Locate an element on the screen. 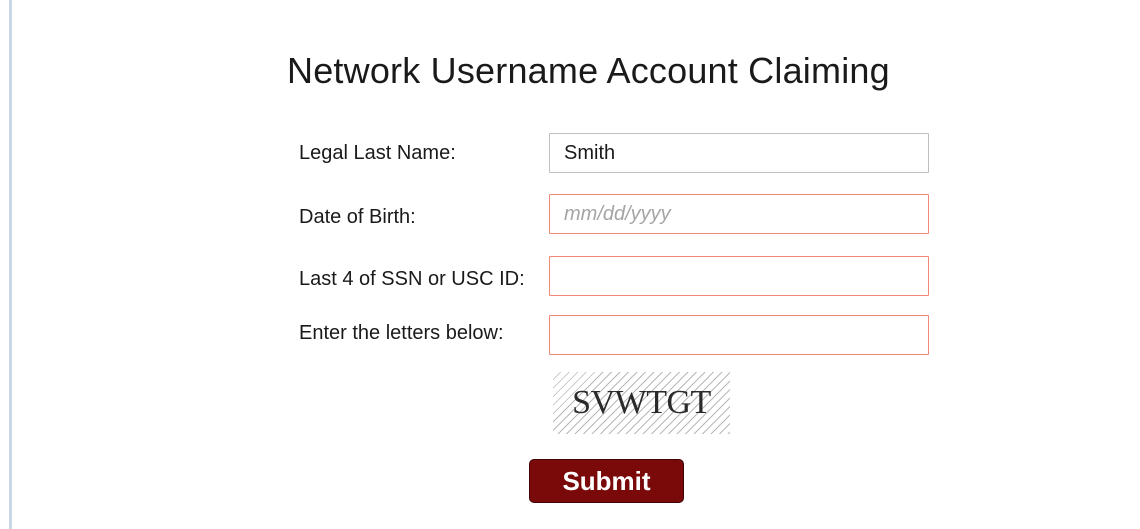 The height and width of the screenshot is (529, 1140). dob-label: Date of Birth: is located at coordinates (357, 217).